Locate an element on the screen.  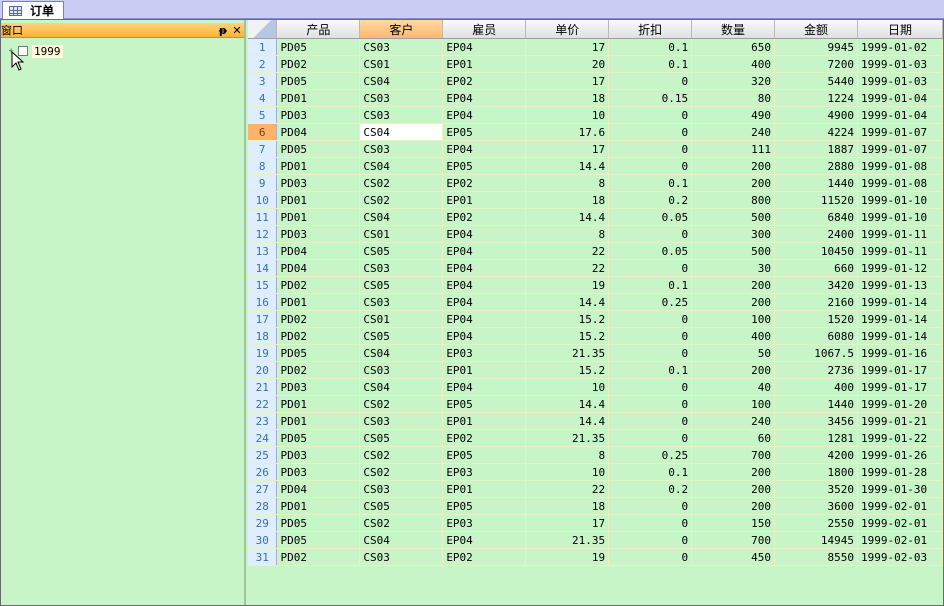
row-number: 22 is located at coordinates (263, 404).